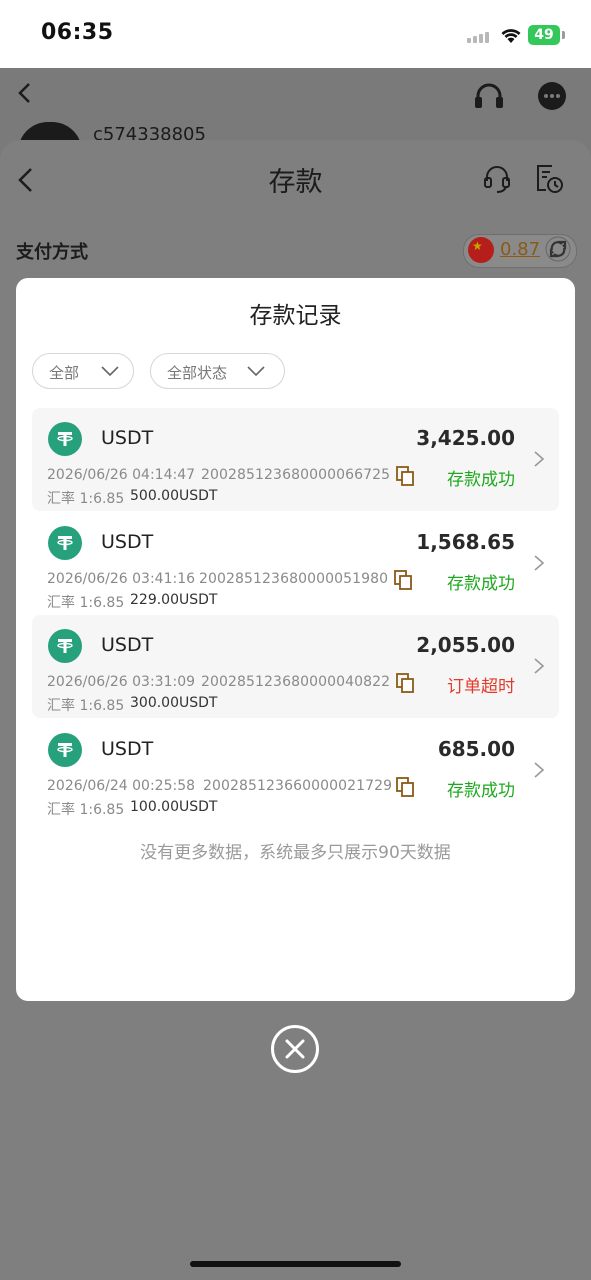 This screenshot has width=591, height=1280. I want to click on order-id: 200285123660000021729, so click(298, 786).